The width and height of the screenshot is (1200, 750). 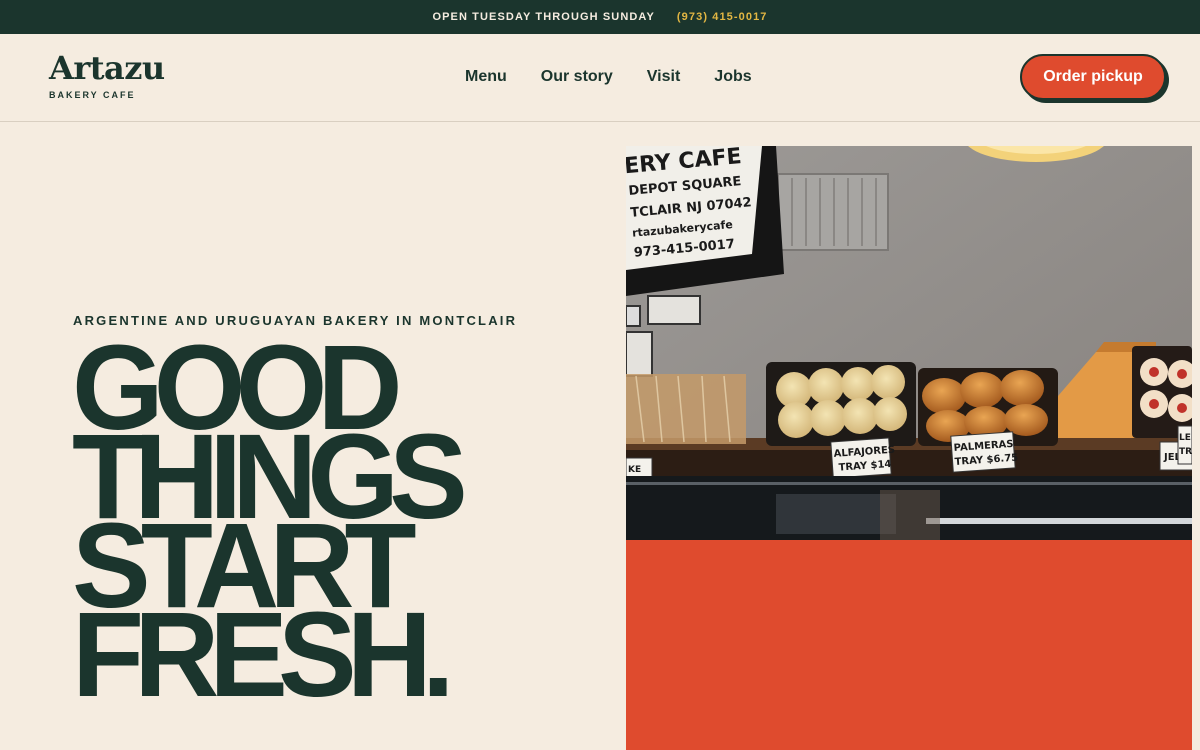 I want to click on logo-name: Artazu, so click(x=107, y=68).